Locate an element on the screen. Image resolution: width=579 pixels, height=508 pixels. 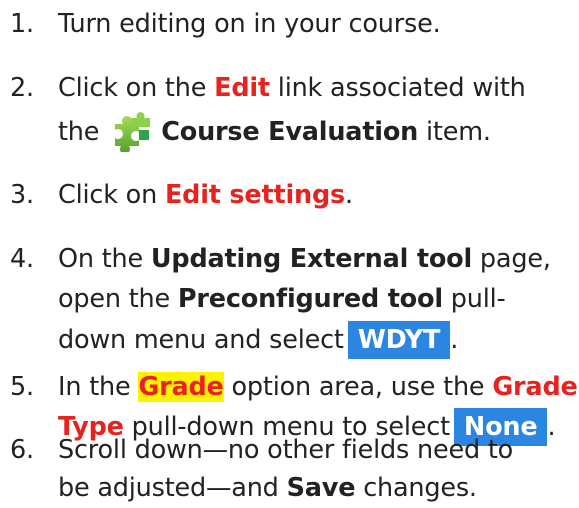
puzzle-piece-icon is located at coordinates (129, 133).